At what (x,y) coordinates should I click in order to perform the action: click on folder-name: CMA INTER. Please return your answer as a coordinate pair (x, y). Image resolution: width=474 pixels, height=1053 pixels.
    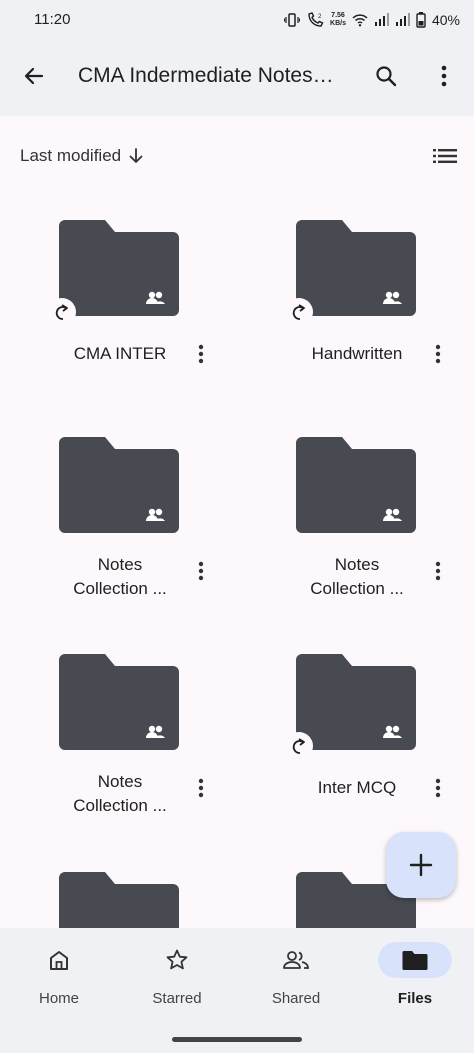
    Looking at the image, I should click on (120, 353).